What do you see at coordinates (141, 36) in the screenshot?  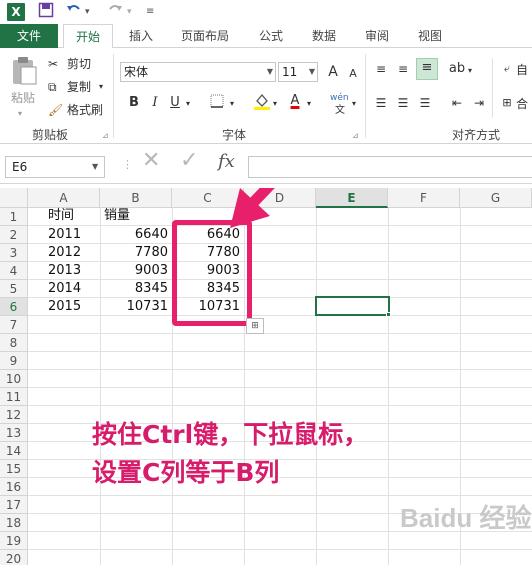 I see `tab-insert: 插入` at bounding box center [141, 36].